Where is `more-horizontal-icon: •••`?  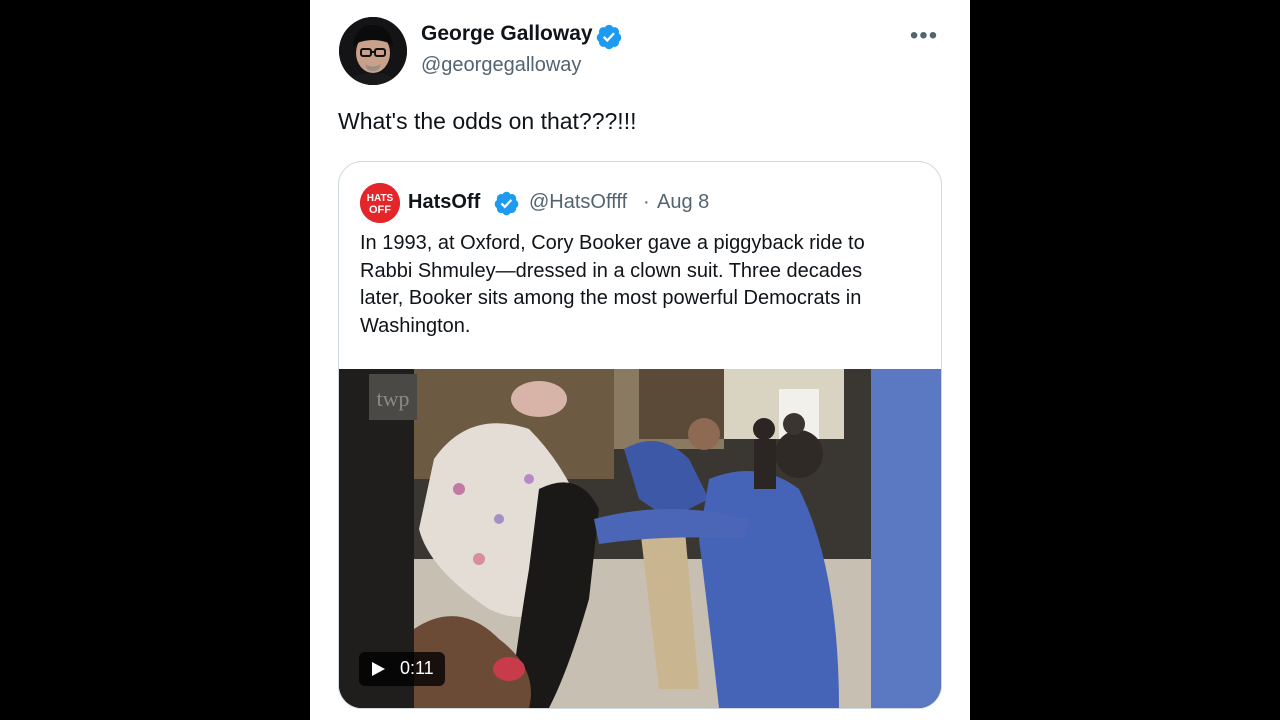
more-horizontal-icon: ••• is located at coordinates (924, 38).